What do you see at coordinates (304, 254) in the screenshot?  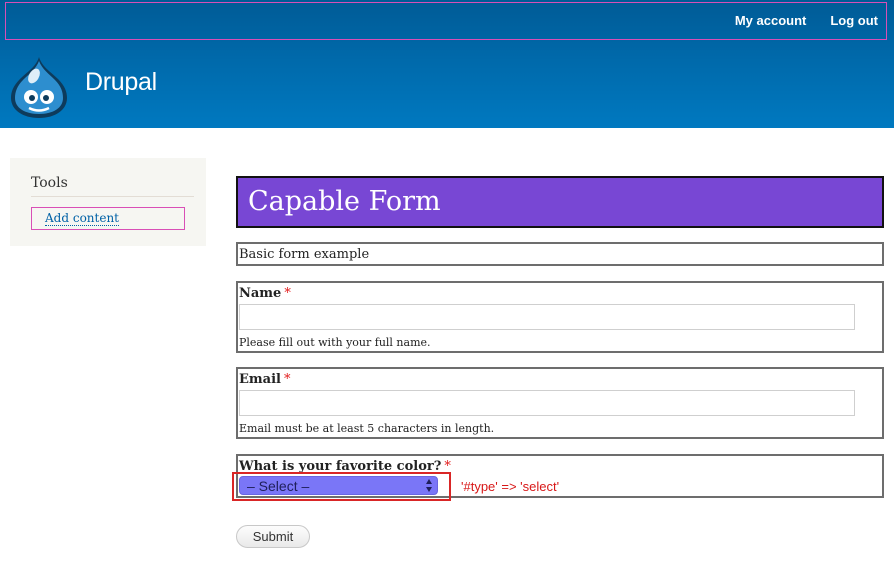 I see `form-description: Basic form example` at bounding box center [304, 254].